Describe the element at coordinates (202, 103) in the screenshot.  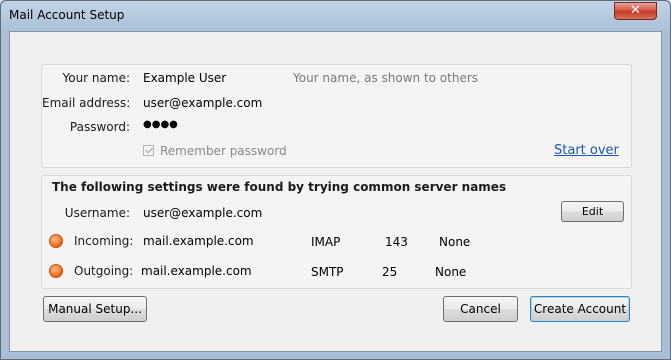
I see `email-address-field: user@example.com` at that location.